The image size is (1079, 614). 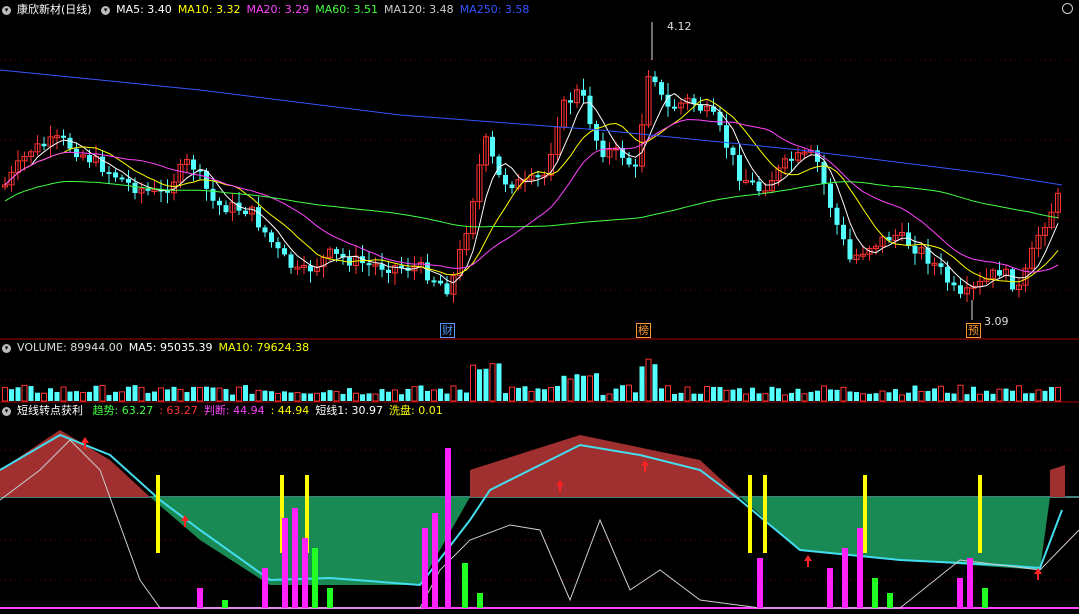 What do you see at coordinates (6, 411) in the screenshot?
I see `indicator-menu-icon: ▾` at bounding box center [6, 411].